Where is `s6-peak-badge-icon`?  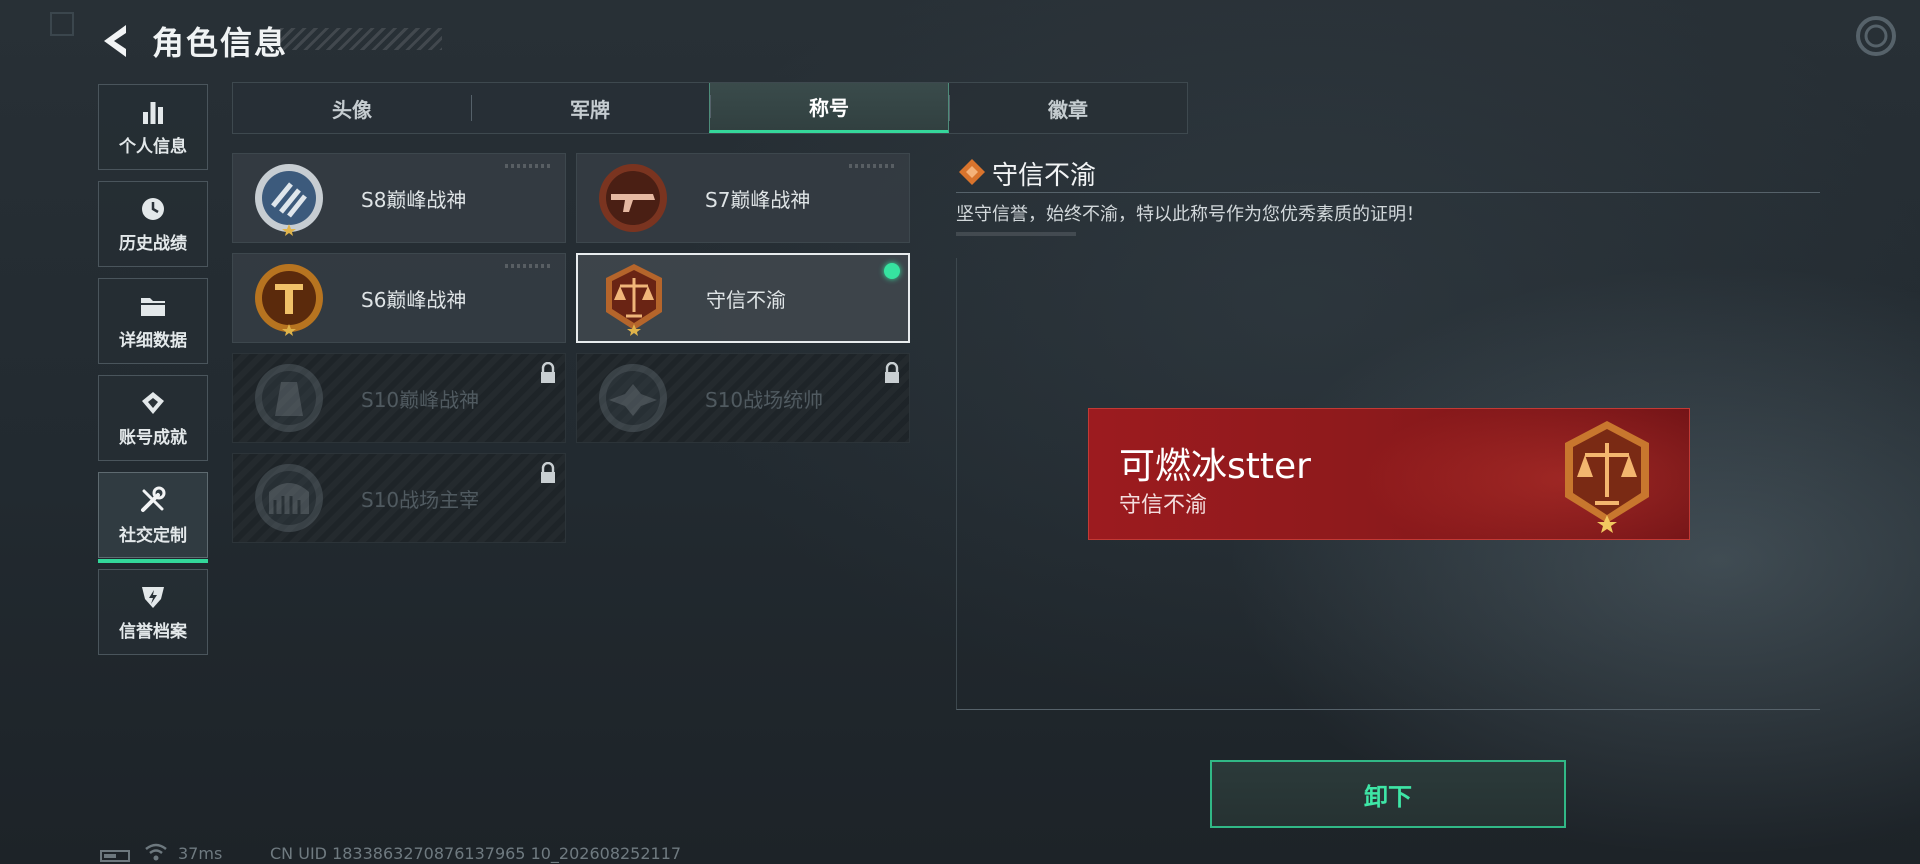
s6-peak-badge-icon is located at coordinates (289, 300).